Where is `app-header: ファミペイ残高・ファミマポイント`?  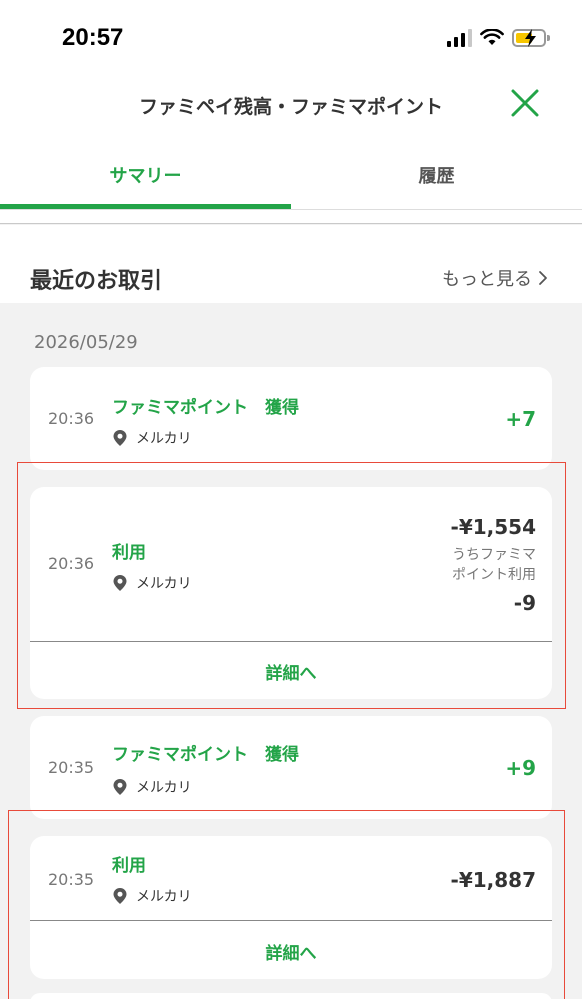 app-header: ファミペイ残高・ファミマポイント is located at coordinates (291, 105).